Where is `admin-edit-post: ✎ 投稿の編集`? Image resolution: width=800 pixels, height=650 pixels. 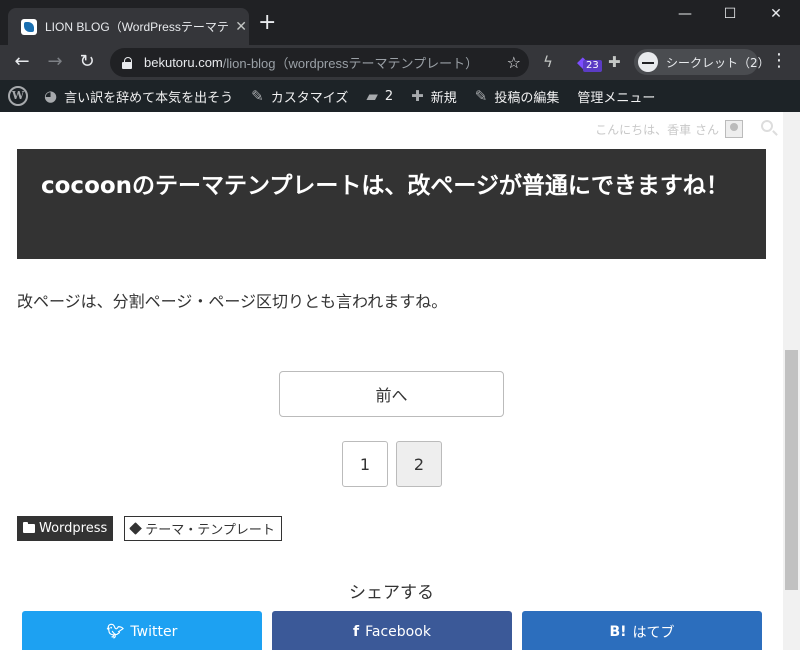 admin-edit-post: ✎ 投稿の編集 is located at coordinates (517, 96).